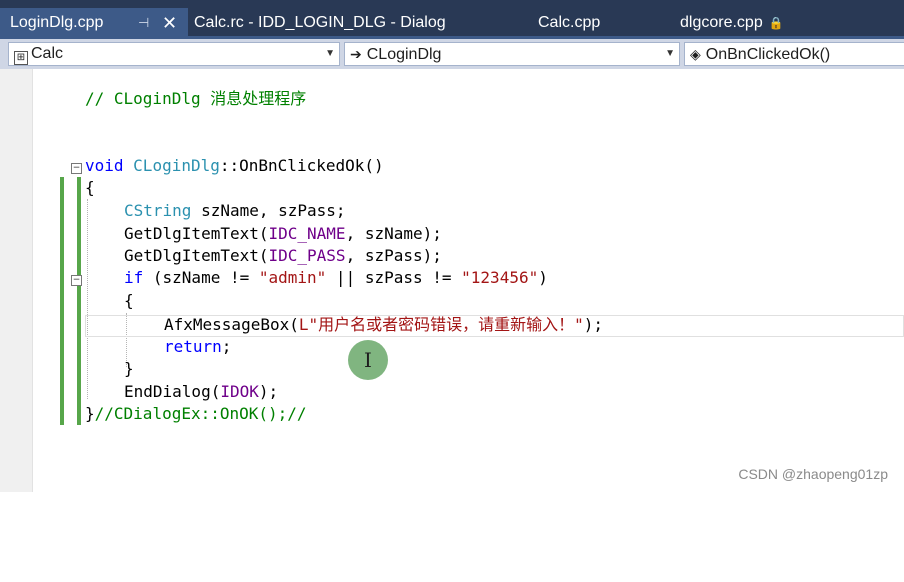 The width and height of the screenshot is (904, 582). I want to click on class-label: CLoginDlg, so click(404, 54).